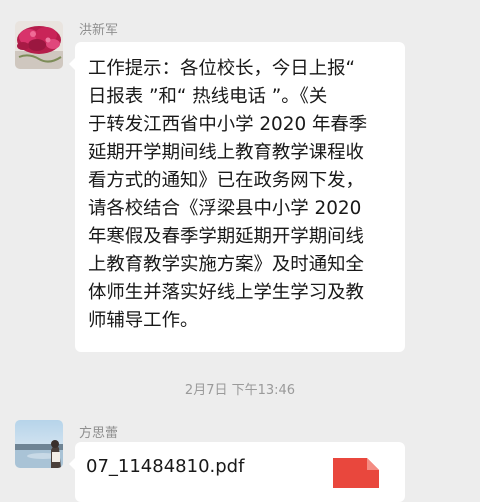 The width and height of the screenshot is (480, 502). What do you see at coordinates (228, 124) in the screenshot?
I see `message-line: 于转发江西省中小学 2020 年春季` at bounding box center [228, 124].